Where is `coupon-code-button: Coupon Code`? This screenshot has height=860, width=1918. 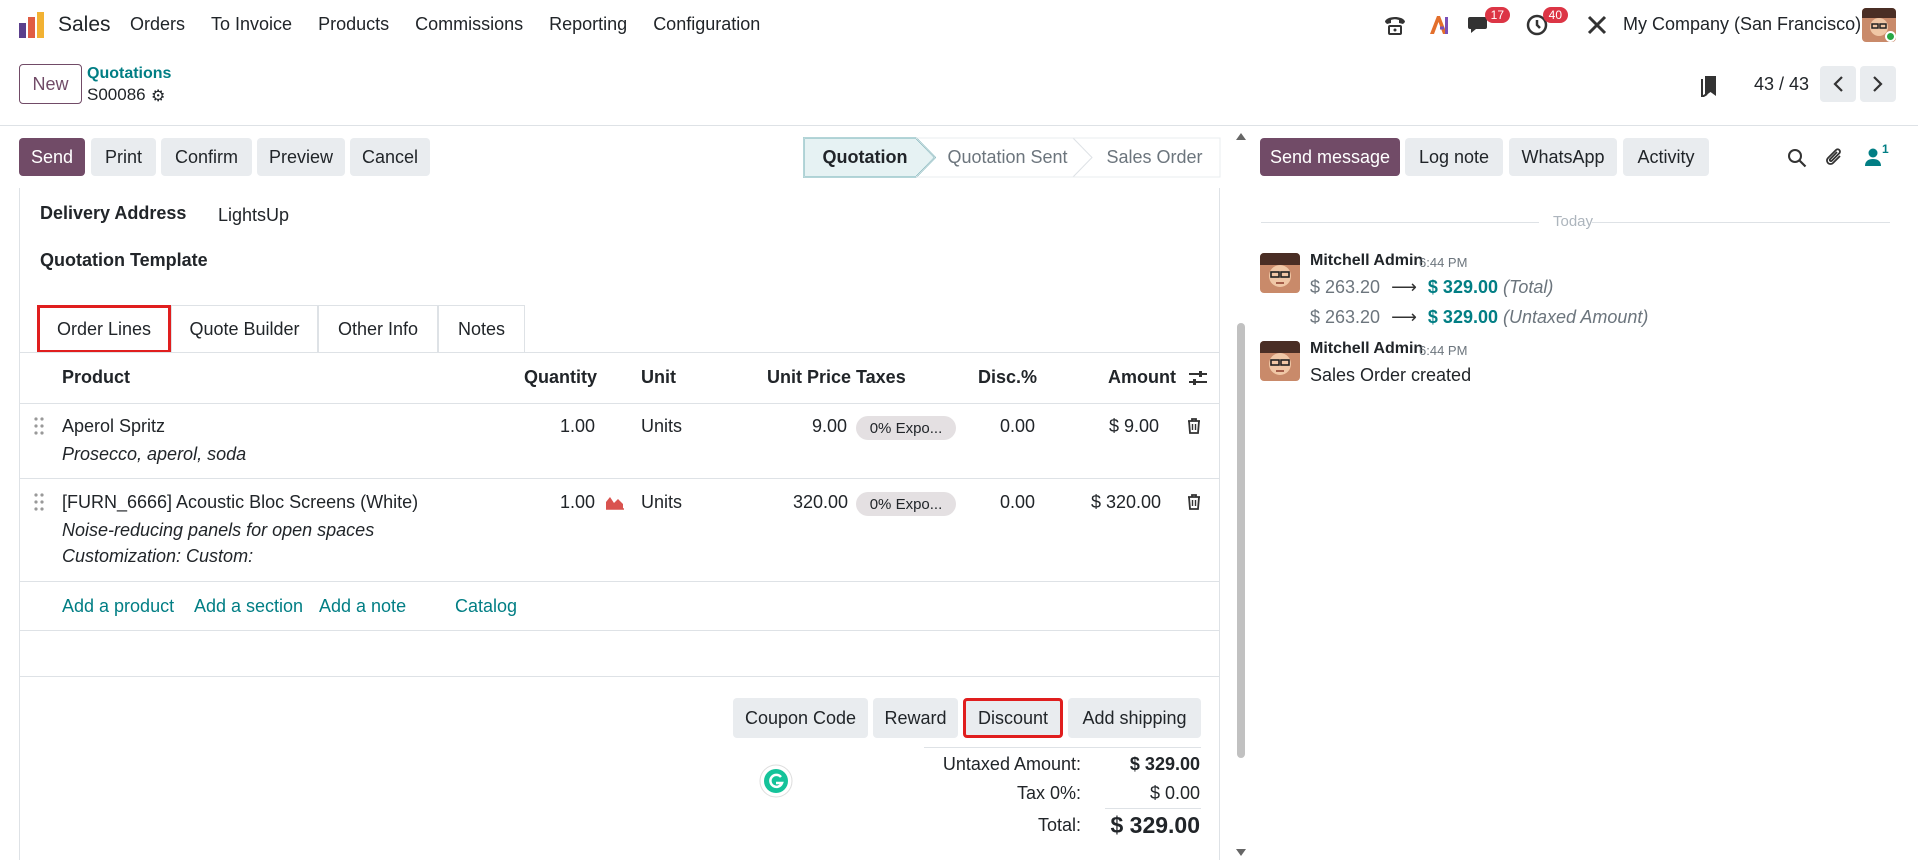 coupon-code-button: Coupon Code is located at coordinates (800, 718).